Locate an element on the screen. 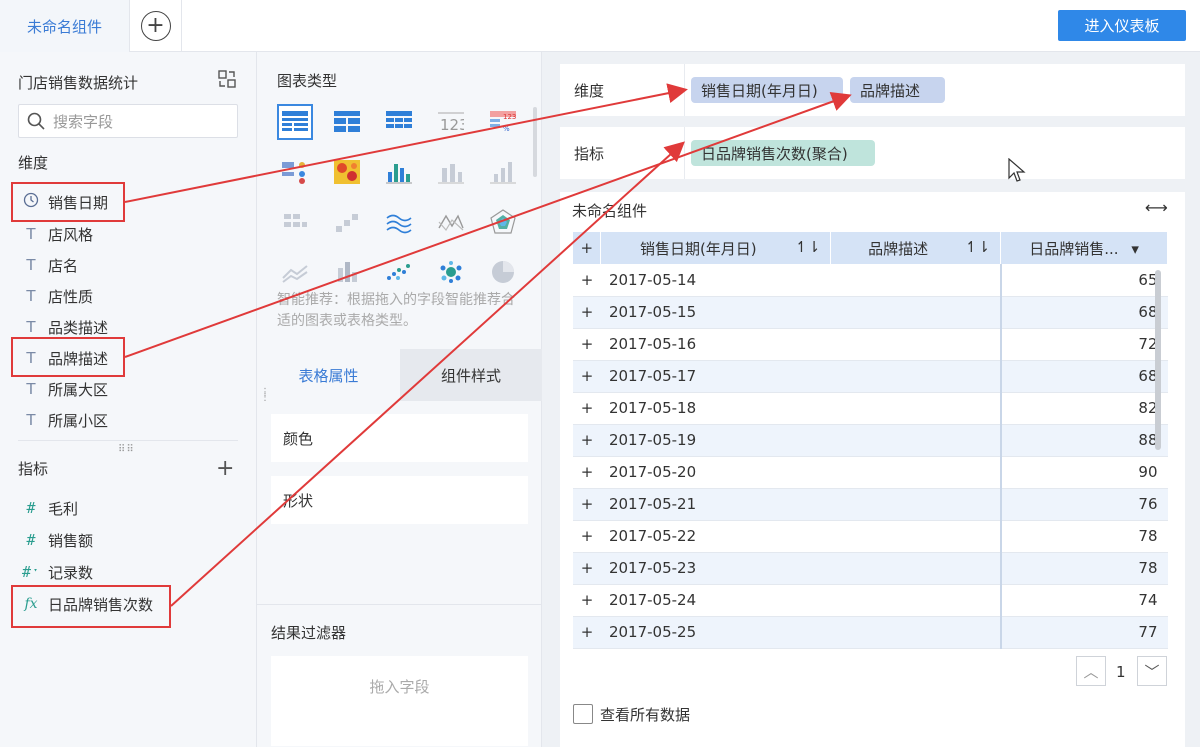  bubble-chart-icon is located at coordinates (451, 272).